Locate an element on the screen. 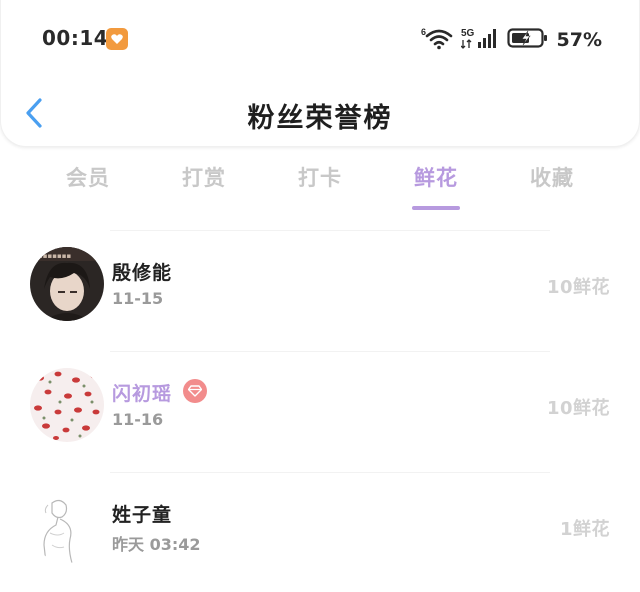 This screenshot has height=592, width=640. tab-flowers: 鲜花 is located at coordinates (436, 187).